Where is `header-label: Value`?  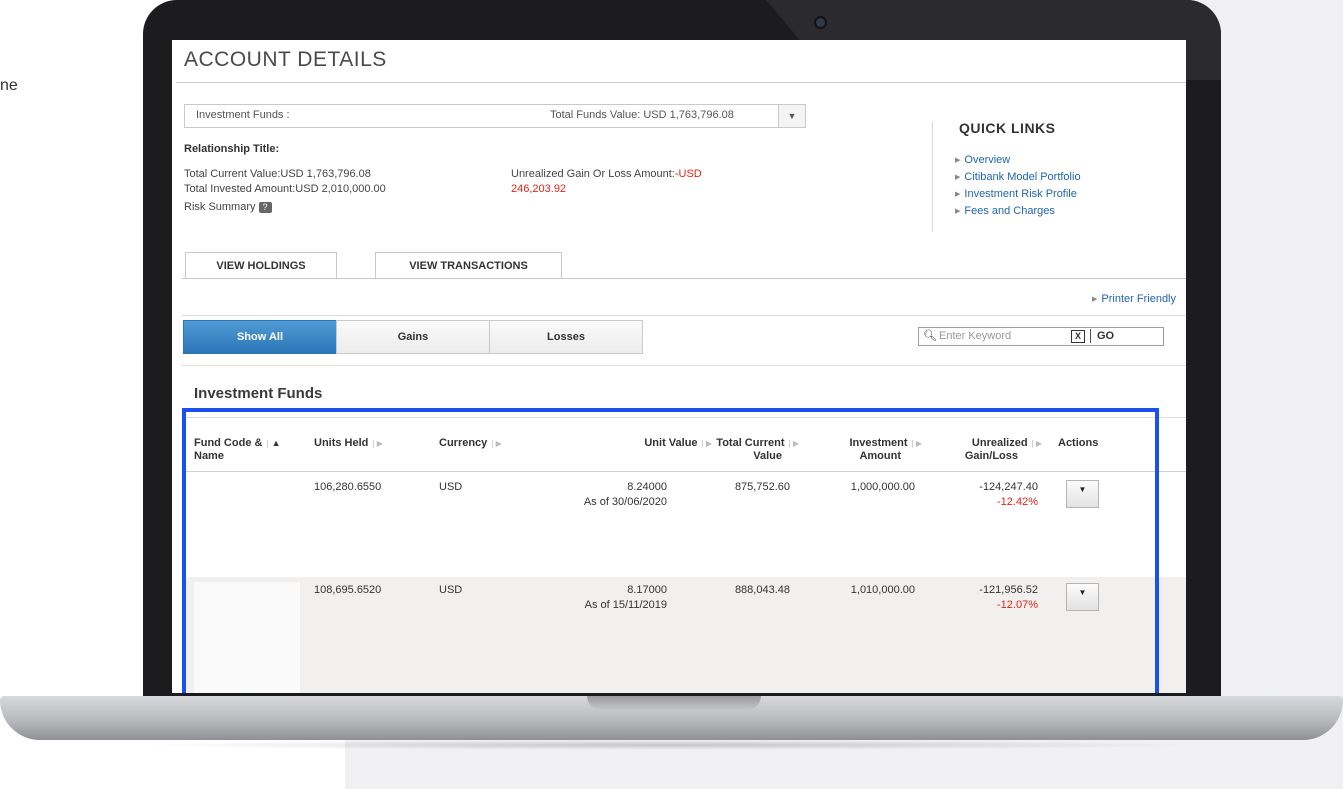 header-label: Value is located at coordinates (767, 456).